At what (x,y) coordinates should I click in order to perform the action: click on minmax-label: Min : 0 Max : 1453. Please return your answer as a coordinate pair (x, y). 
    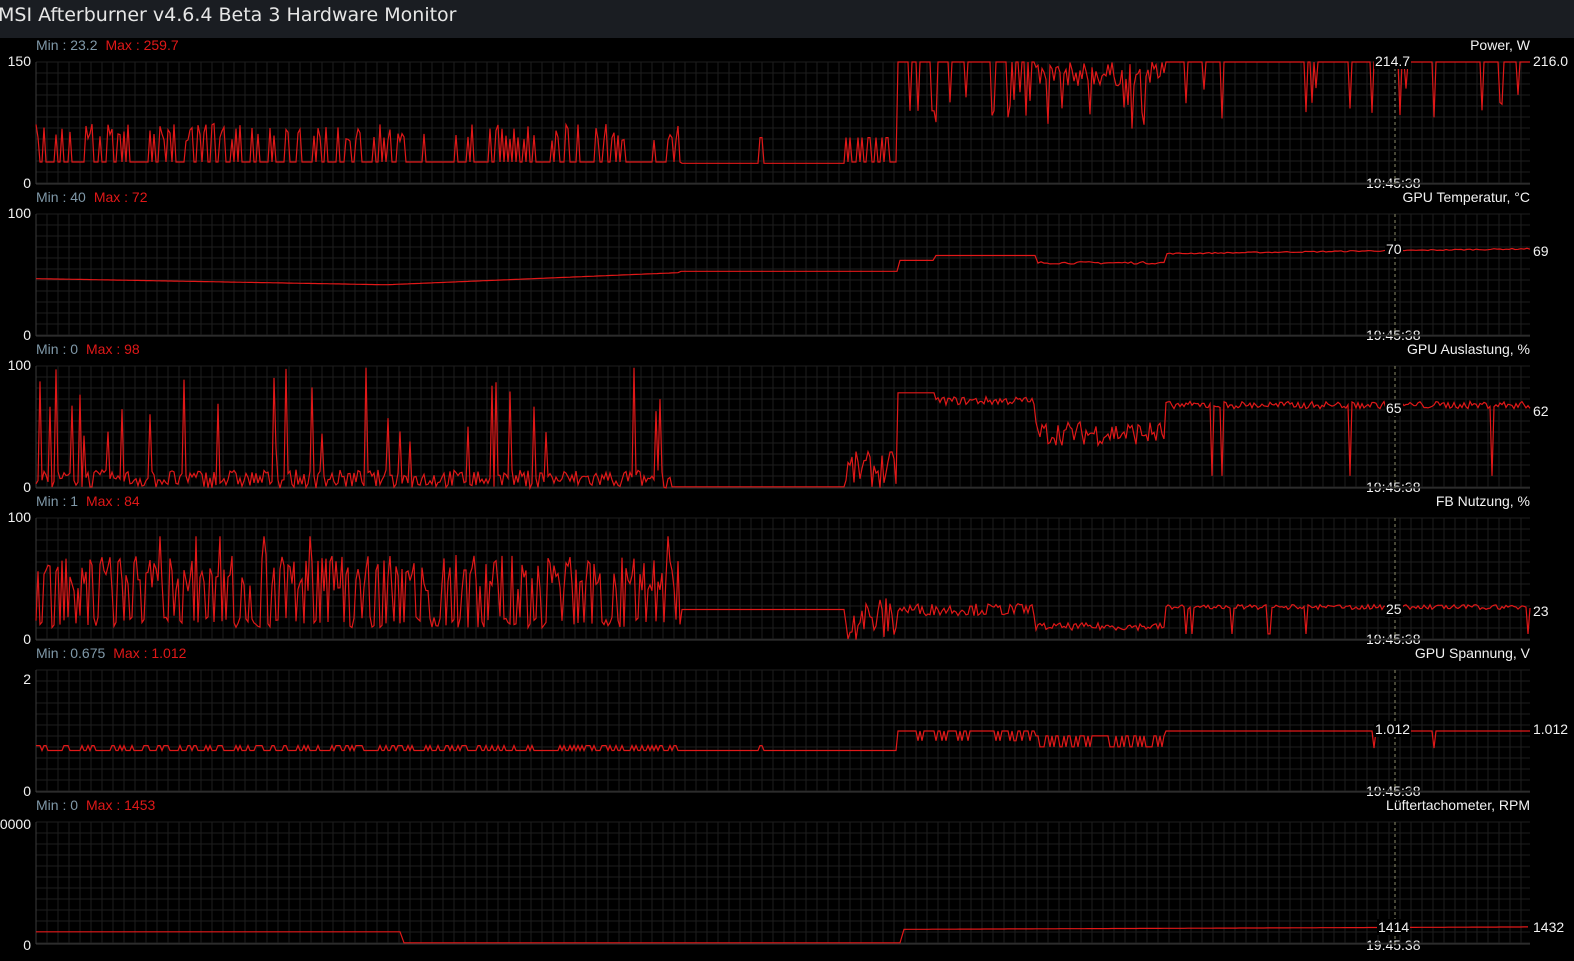
    Looking at the image, I should click on (96, 805).